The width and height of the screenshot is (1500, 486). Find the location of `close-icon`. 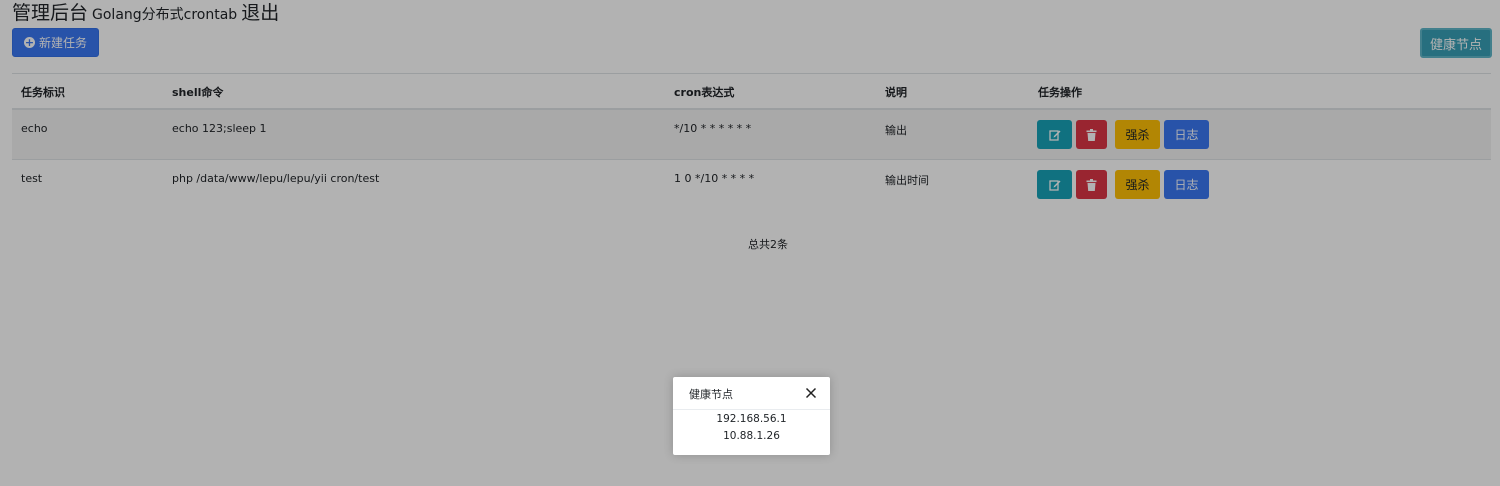

close-icon is located at coordinates (811, 393).